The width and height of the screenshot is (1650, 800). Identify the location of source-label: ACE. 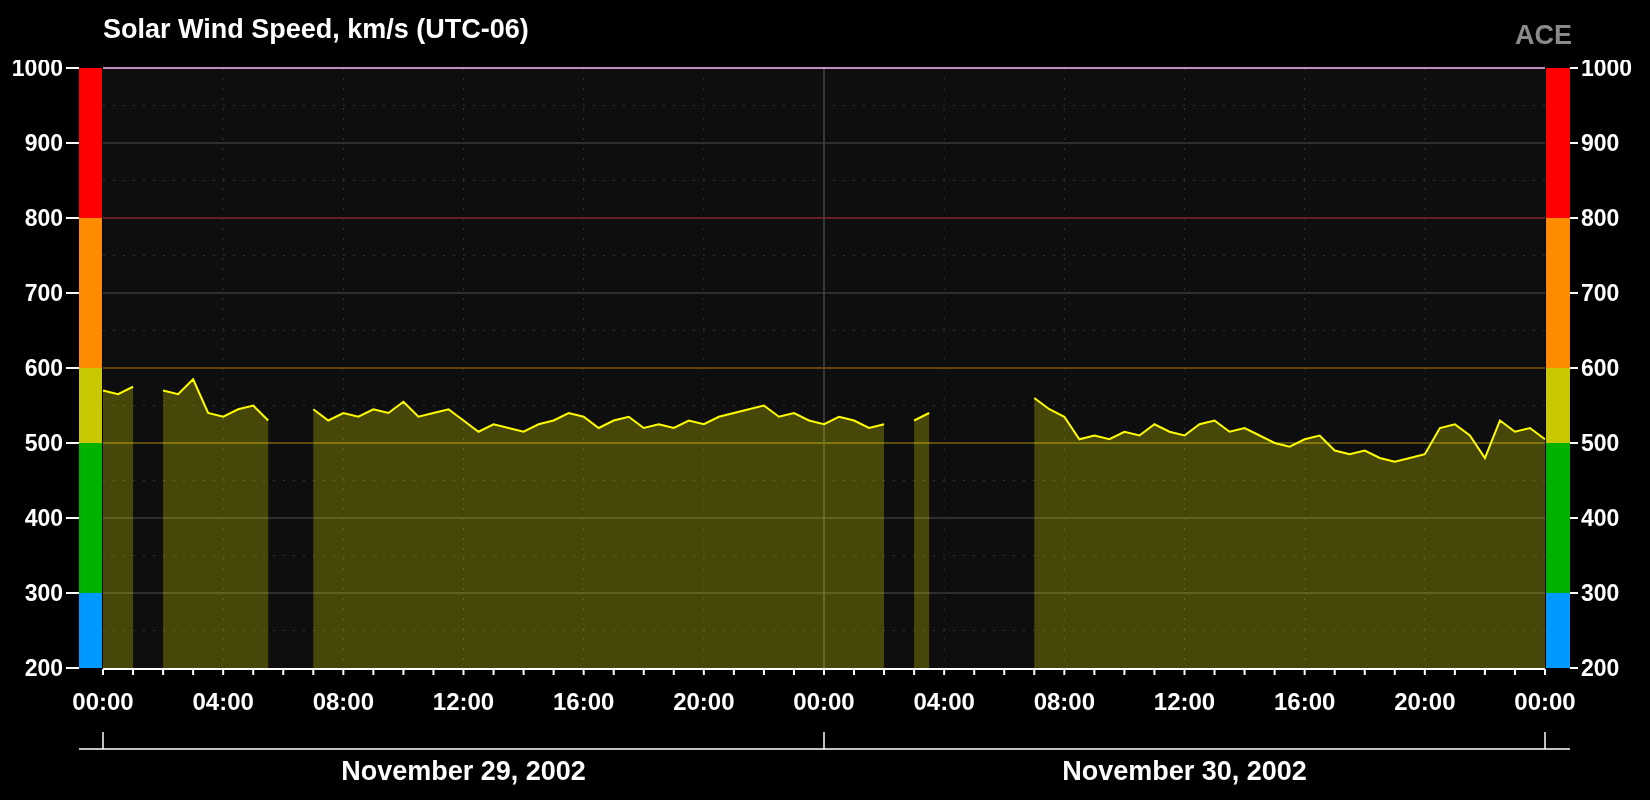
(1543, 35).